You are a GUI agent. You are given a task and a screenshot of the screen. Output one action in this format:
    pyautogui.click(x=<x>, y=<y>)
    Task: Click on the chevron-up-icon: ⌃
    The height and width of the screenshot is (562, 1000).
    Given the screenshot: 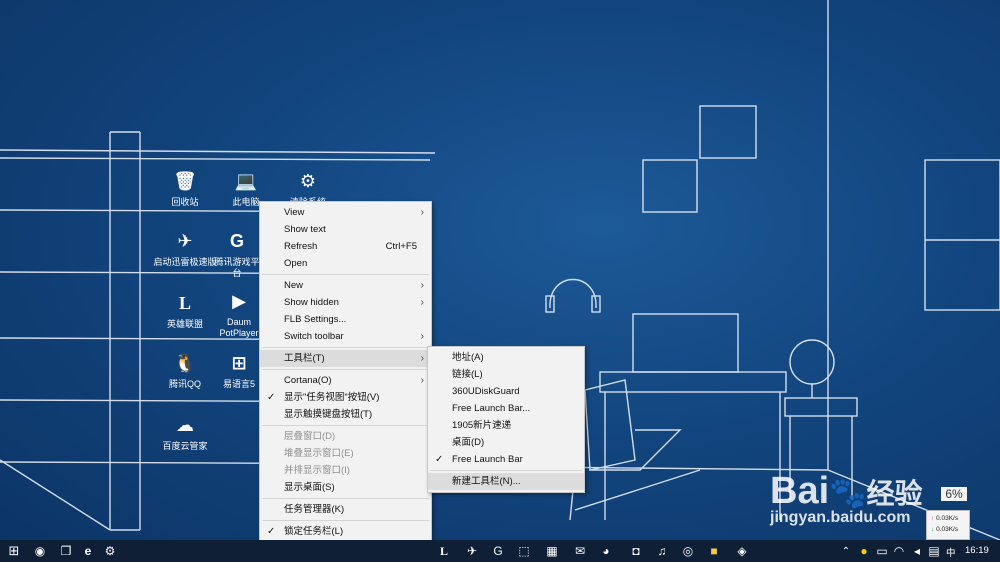 What is the action you would take?
    pyautogui.click(x=846, y=551)
    